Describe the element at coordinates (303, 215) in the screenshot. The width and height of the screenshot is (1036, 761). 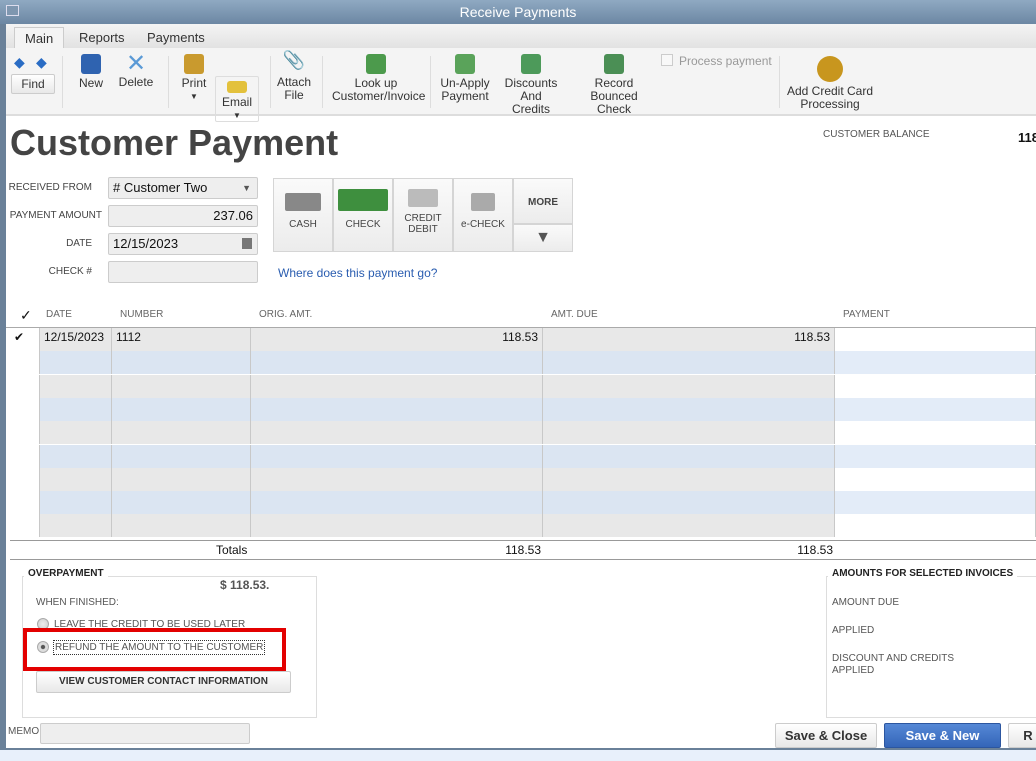
I see `payment-method-cash: CASH` at that location.